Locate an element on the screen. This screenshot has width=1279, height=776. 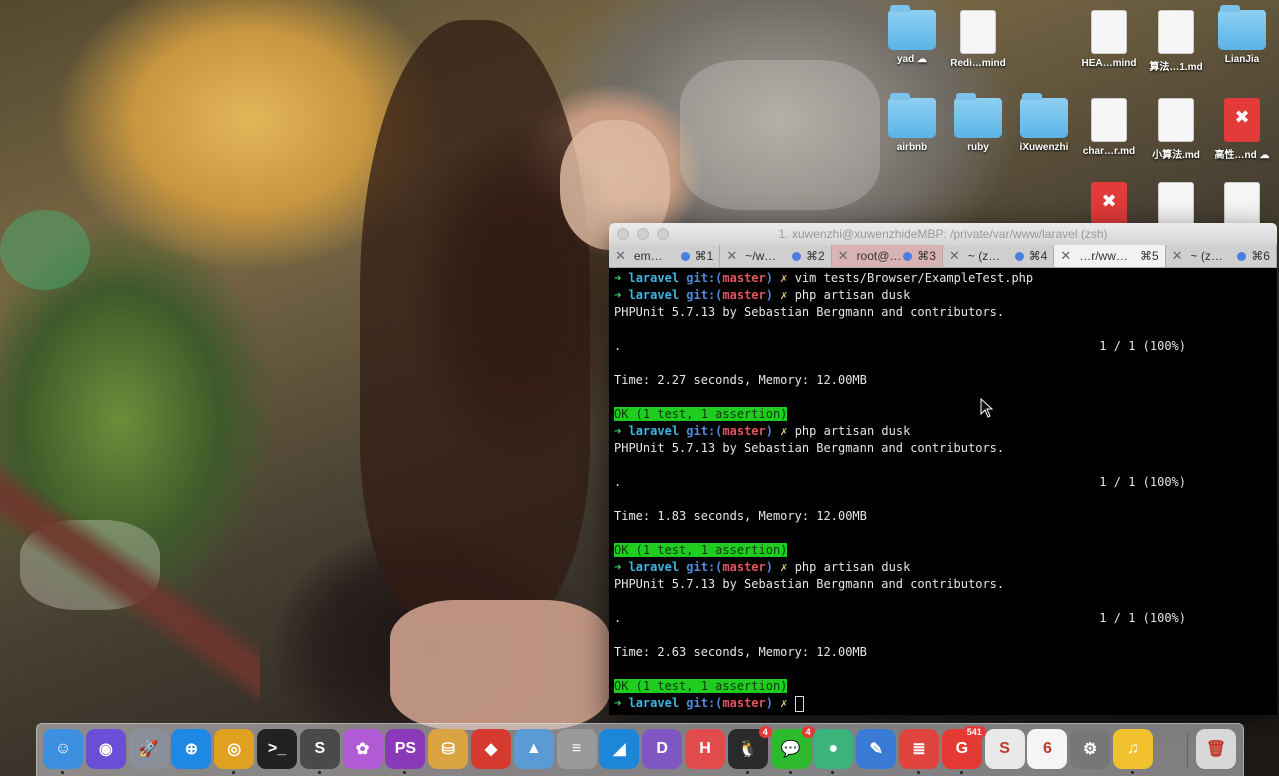
desktop-icon: ✖ 高性…nd ☁︎ is located at coordinates (1242, 129).